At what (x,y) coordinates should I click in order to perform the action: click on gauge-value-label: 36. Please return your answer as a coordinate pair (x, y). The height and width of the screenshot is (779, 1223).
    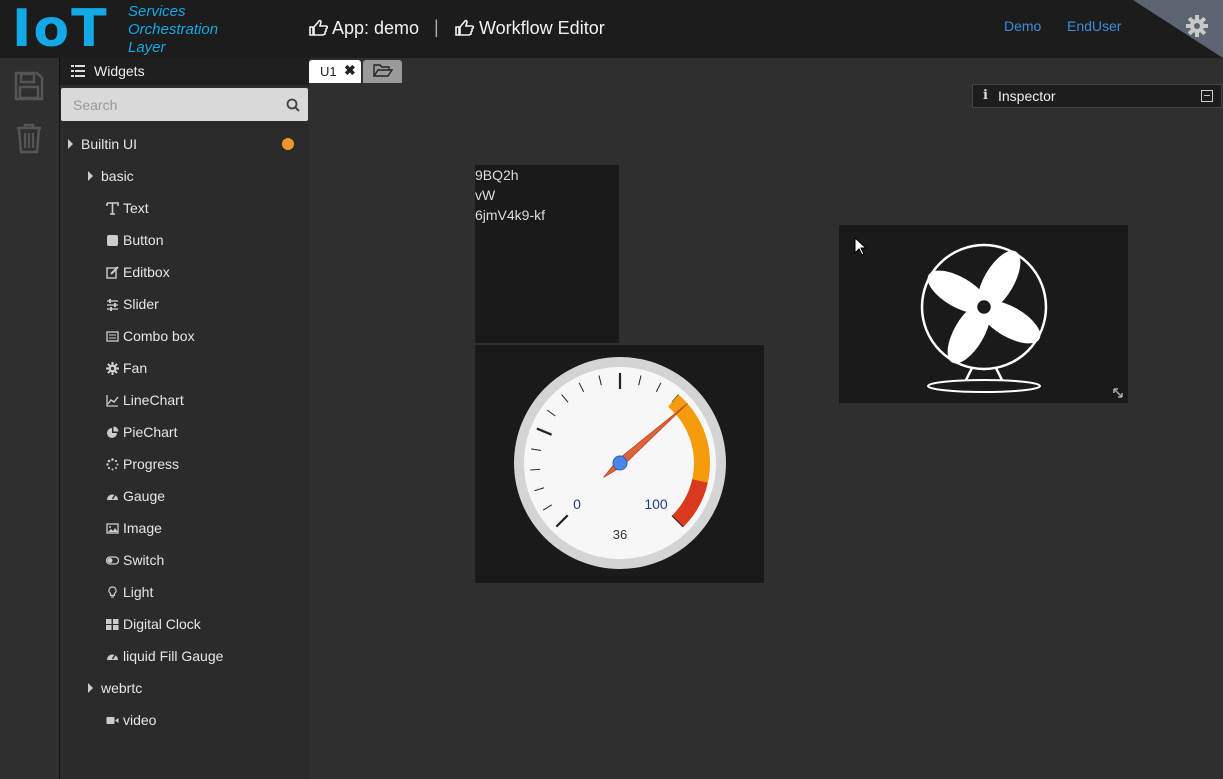
    Looking at the image, I should click on (620, 534).